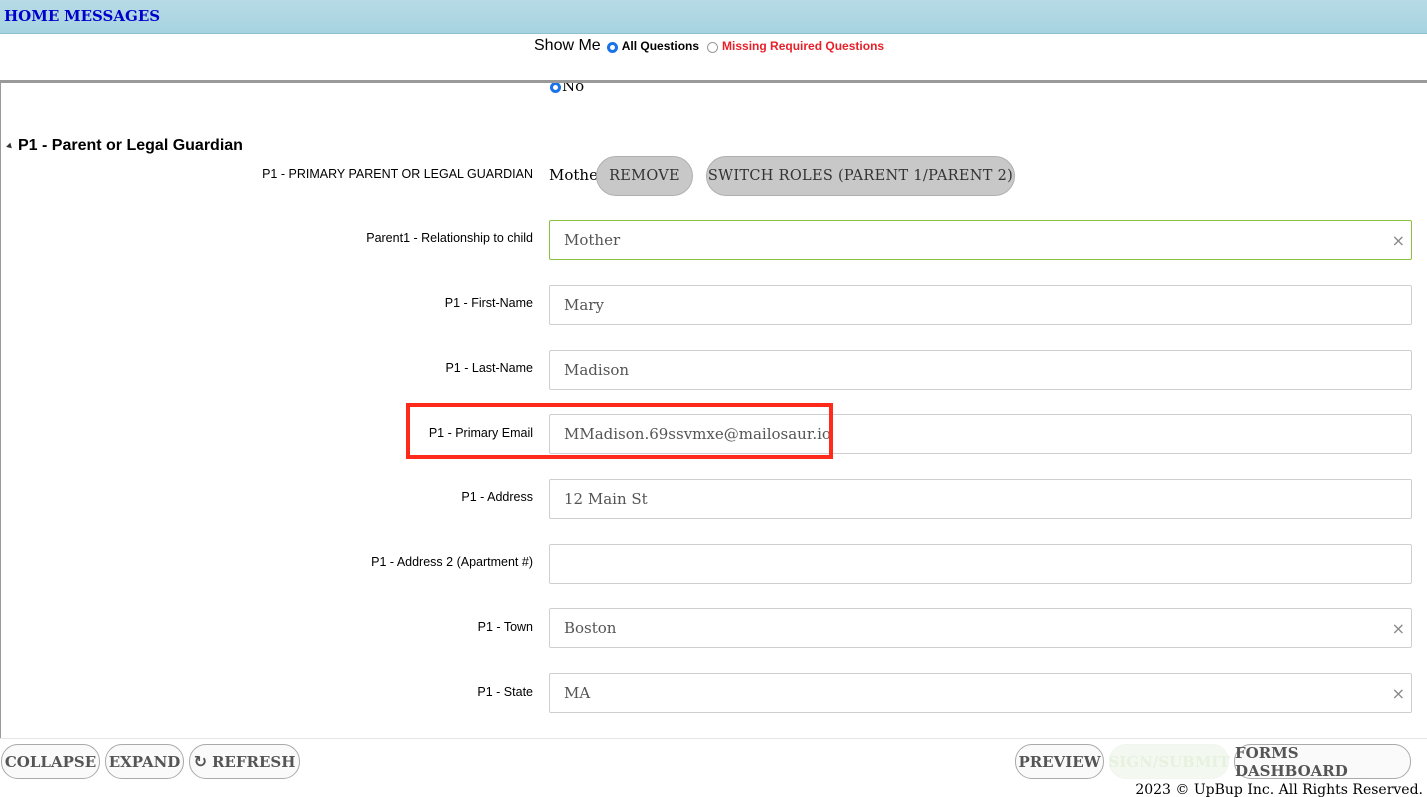 The width and height of the screenshot is (1427, 797). Describe the element at coordinates (1279, 789) in the screenshot. I see `copyright-footer: 2023 © UpBup Inc. All Rights Reserved.` at that location.